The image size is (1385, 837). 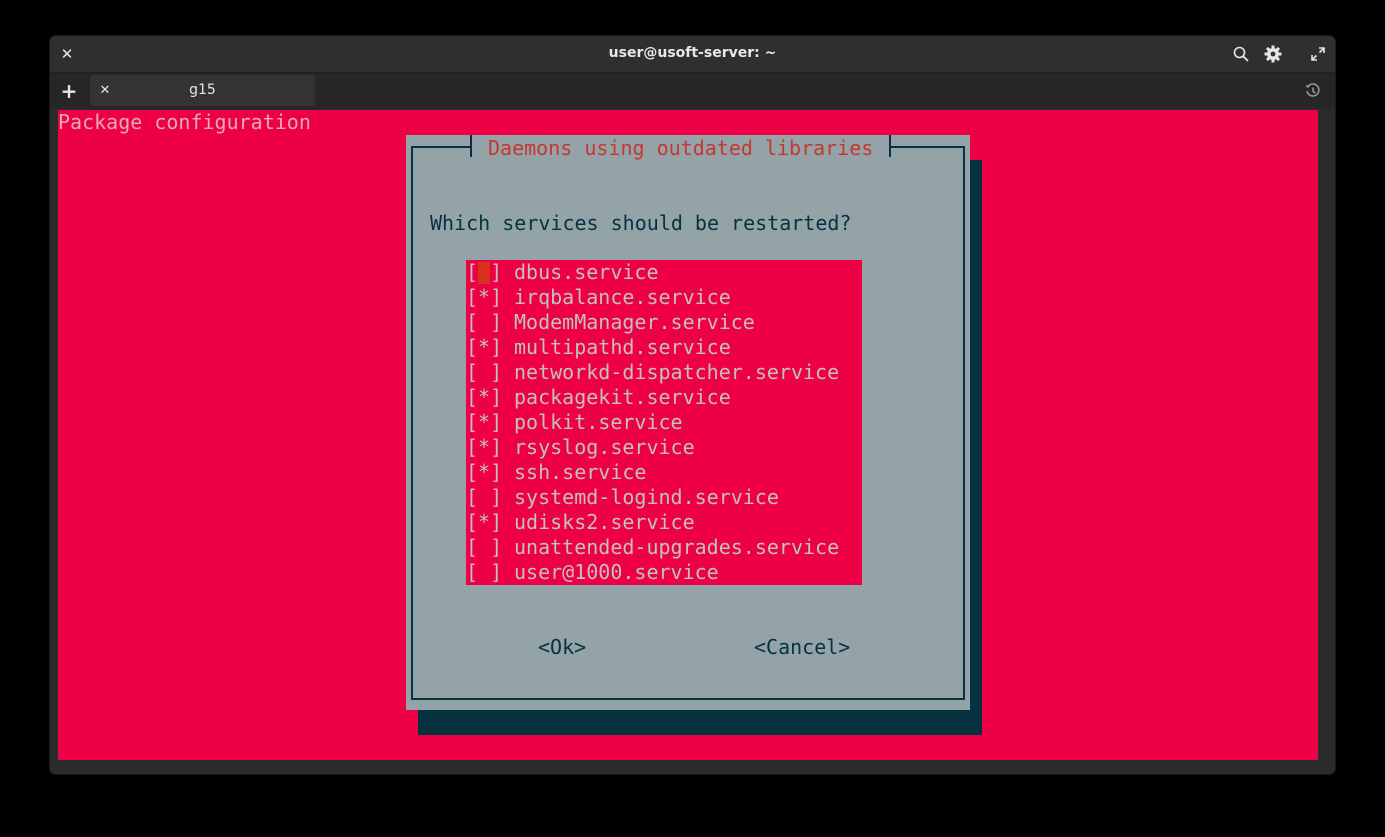 I want to click on service-item-multipathd: [*] multipathd.service, so click(x=664, y=347).